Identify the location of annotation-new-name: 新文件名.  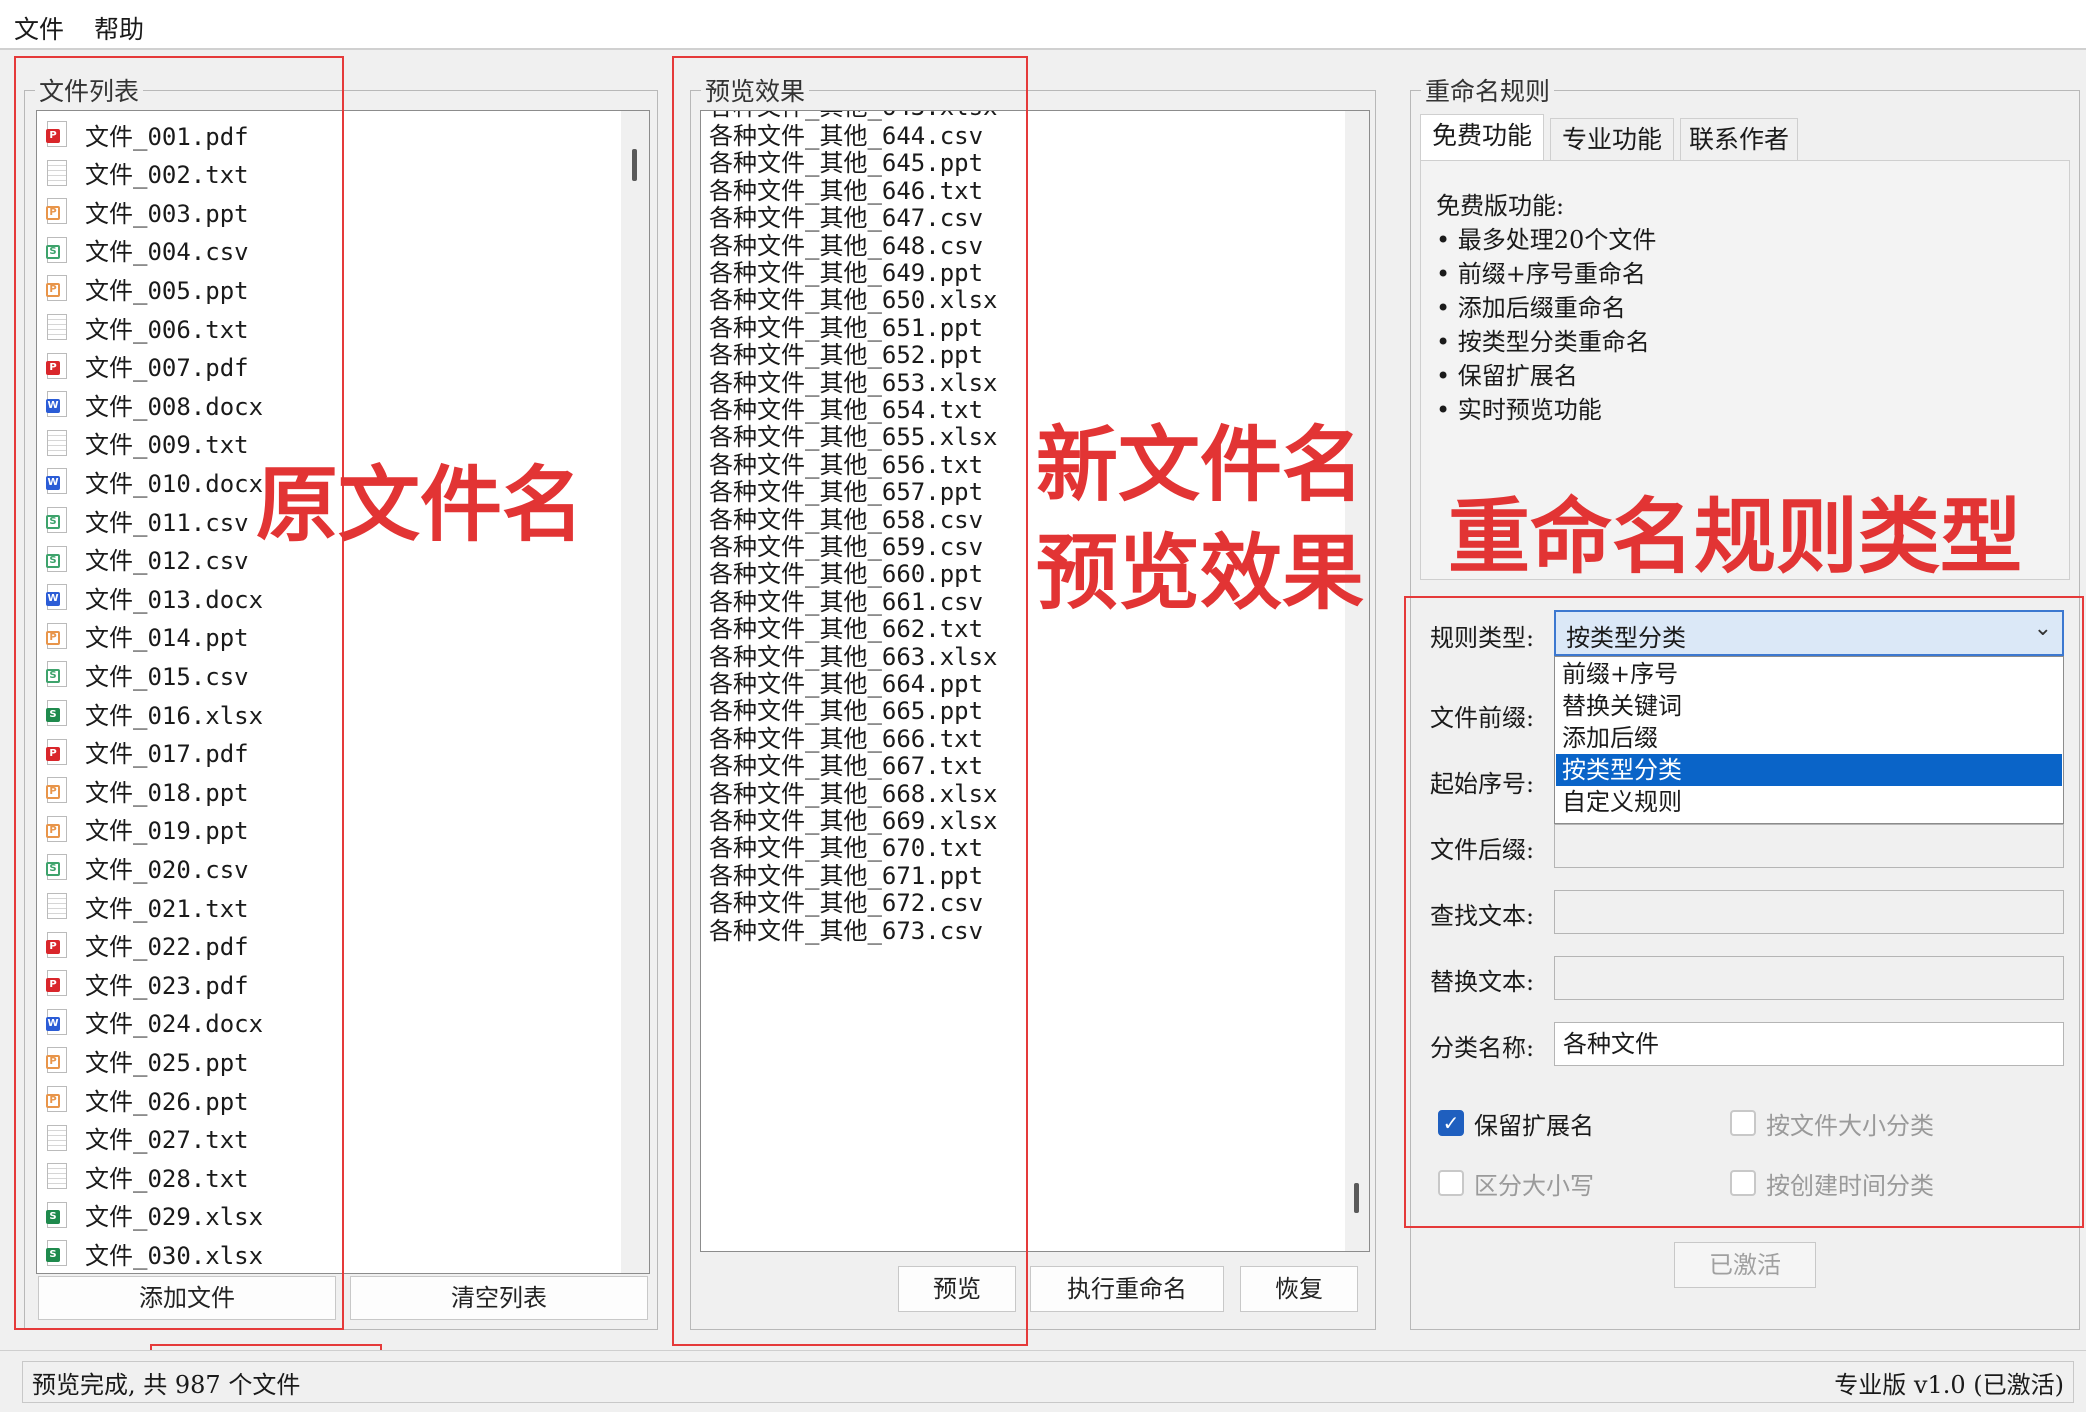
(1200, 465).